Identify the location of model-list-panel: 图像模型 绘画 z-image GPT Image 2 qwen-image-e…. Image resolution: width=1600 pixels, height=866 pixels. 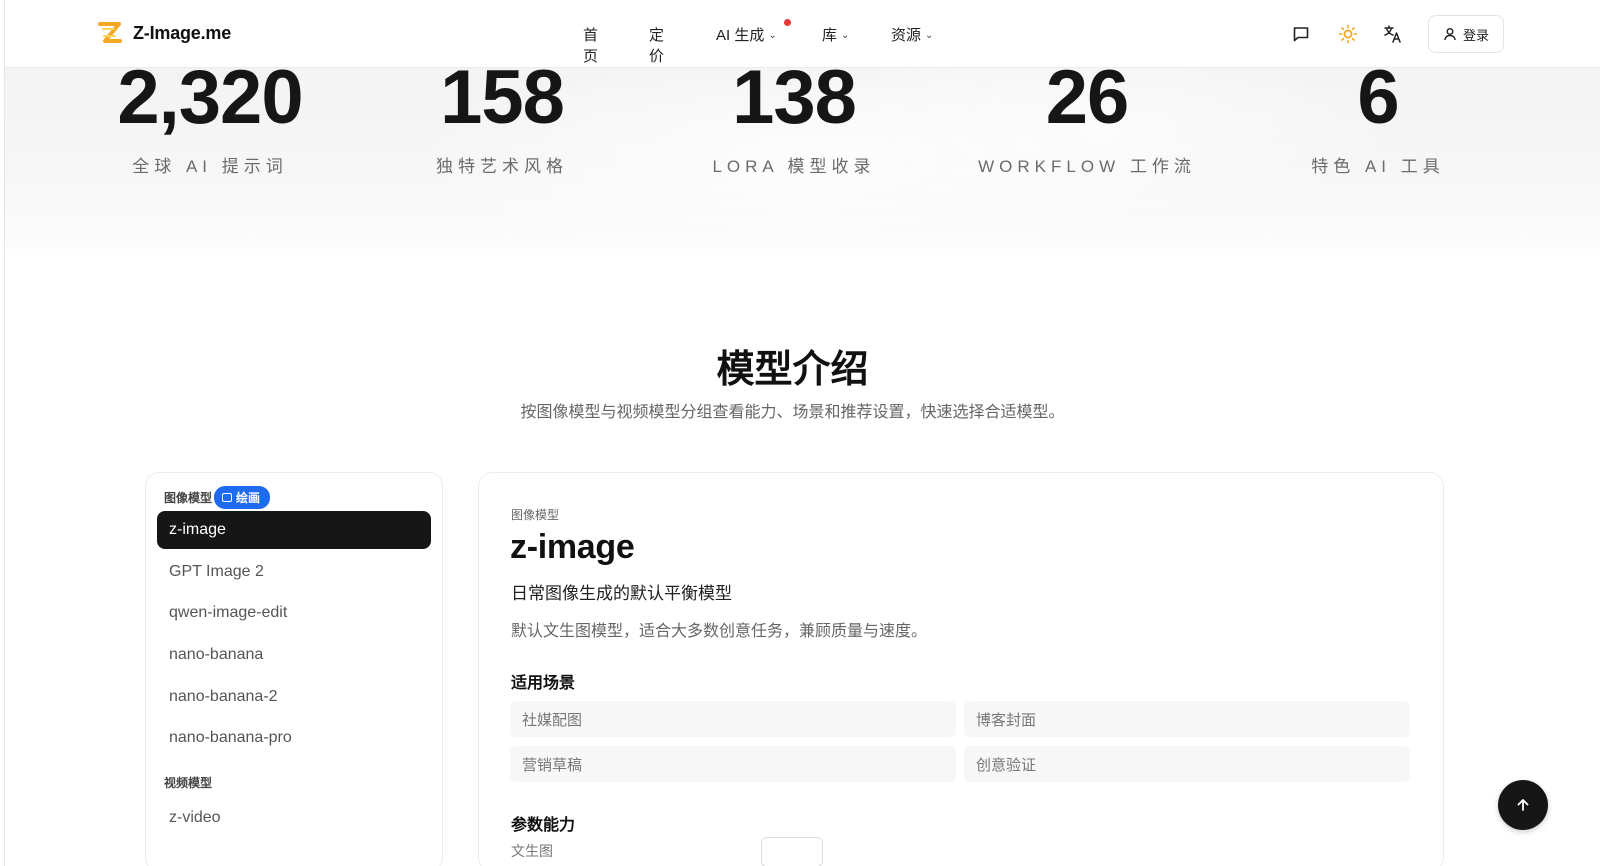
(294, 669).